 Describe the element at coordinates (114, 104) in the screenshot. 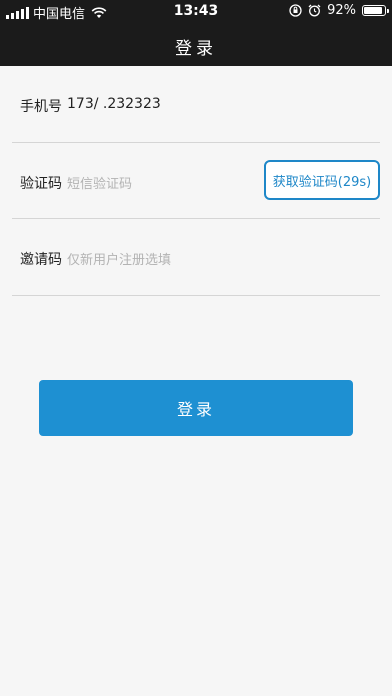

I see `phone-input: 173/ .232323` at that location.